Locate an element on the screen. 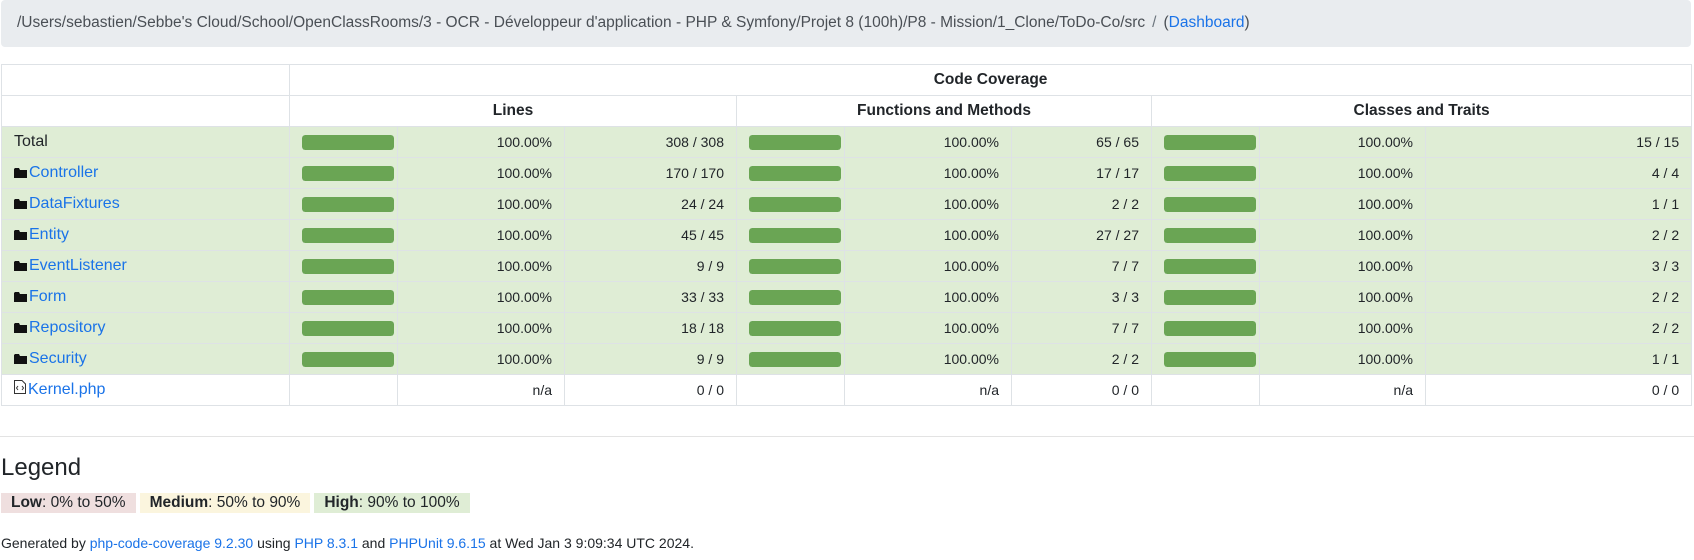  lines-count: 33 / 33 is located at coordinates (650, 297).